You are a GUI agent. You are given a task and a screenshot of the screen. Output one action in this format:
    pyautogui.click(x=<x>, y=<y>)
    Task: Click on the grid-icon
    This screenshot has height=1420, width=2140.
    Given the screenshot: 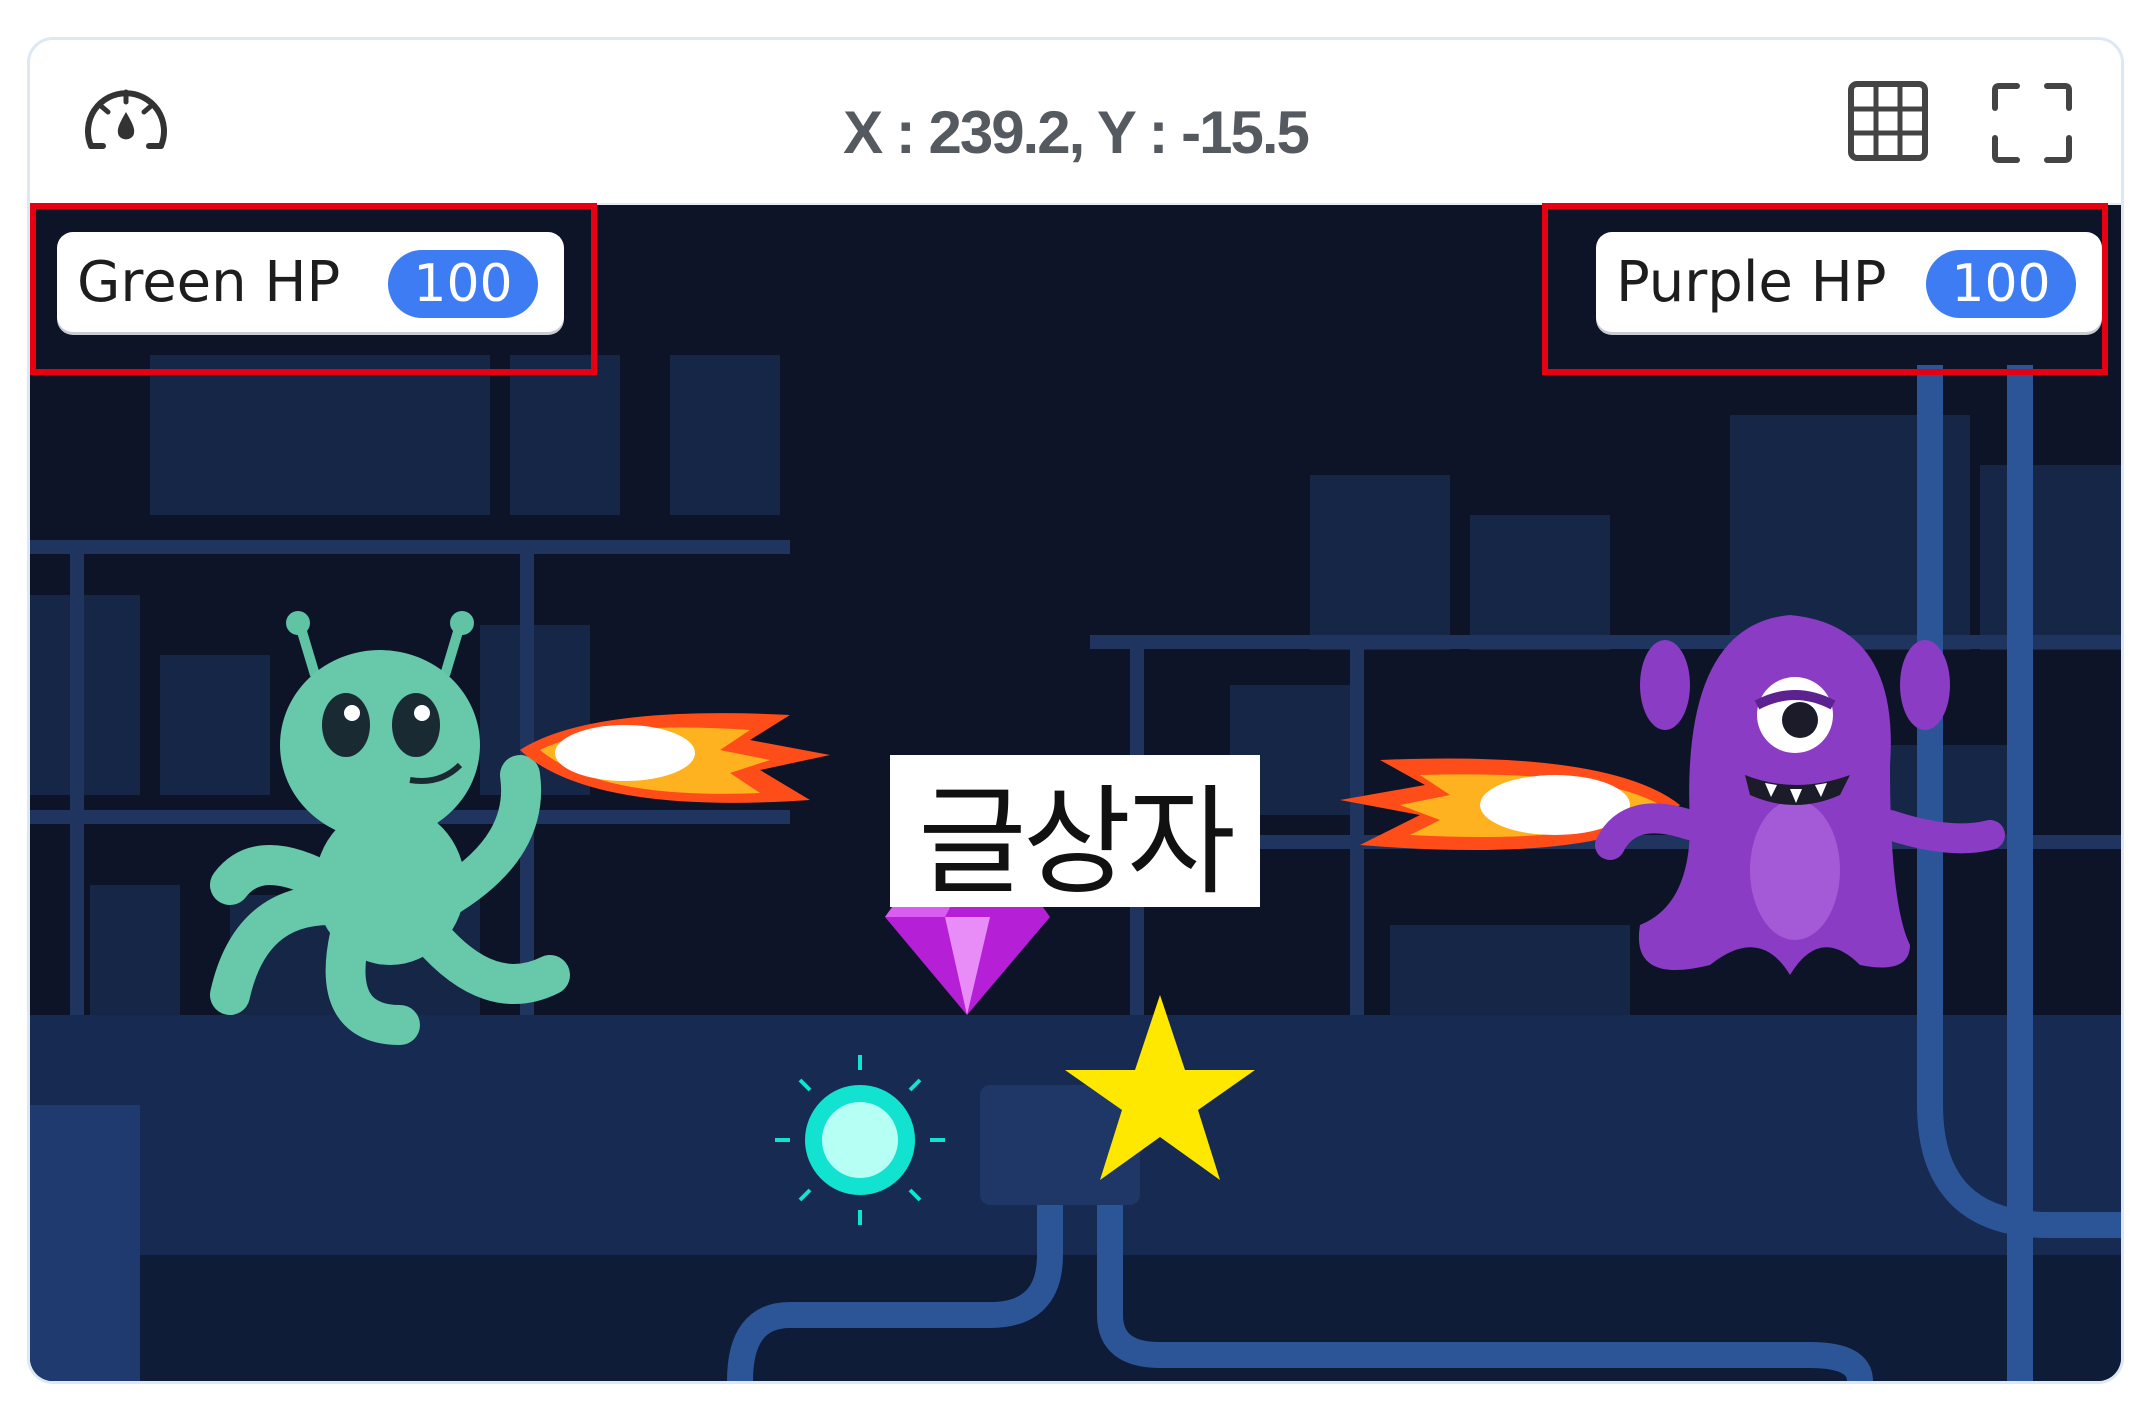 What is the action you would take?
    pyautogui.click(x=1888, y=121)
    